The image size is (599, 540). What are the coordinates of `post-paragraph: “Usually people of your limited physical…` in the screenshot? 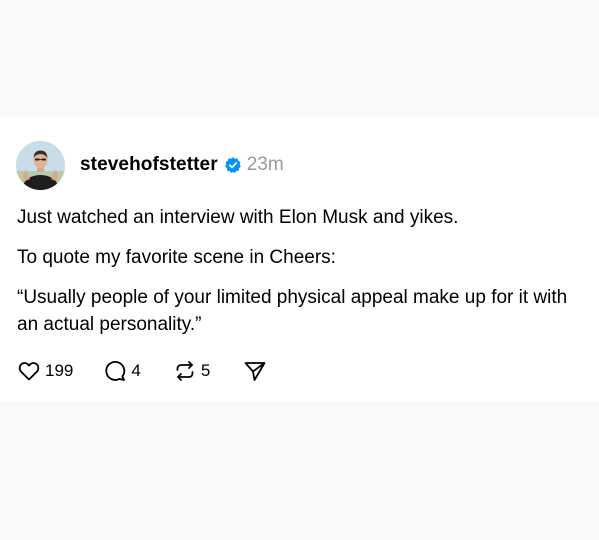 It's located at (292, 311).